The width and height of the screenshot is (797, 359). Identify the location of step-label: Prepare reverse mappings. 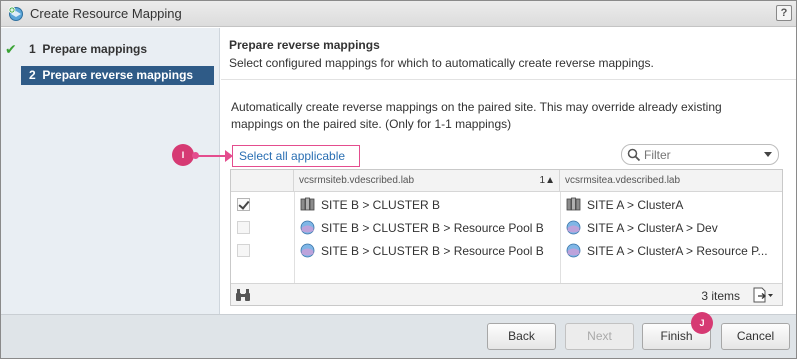
(118, 75).